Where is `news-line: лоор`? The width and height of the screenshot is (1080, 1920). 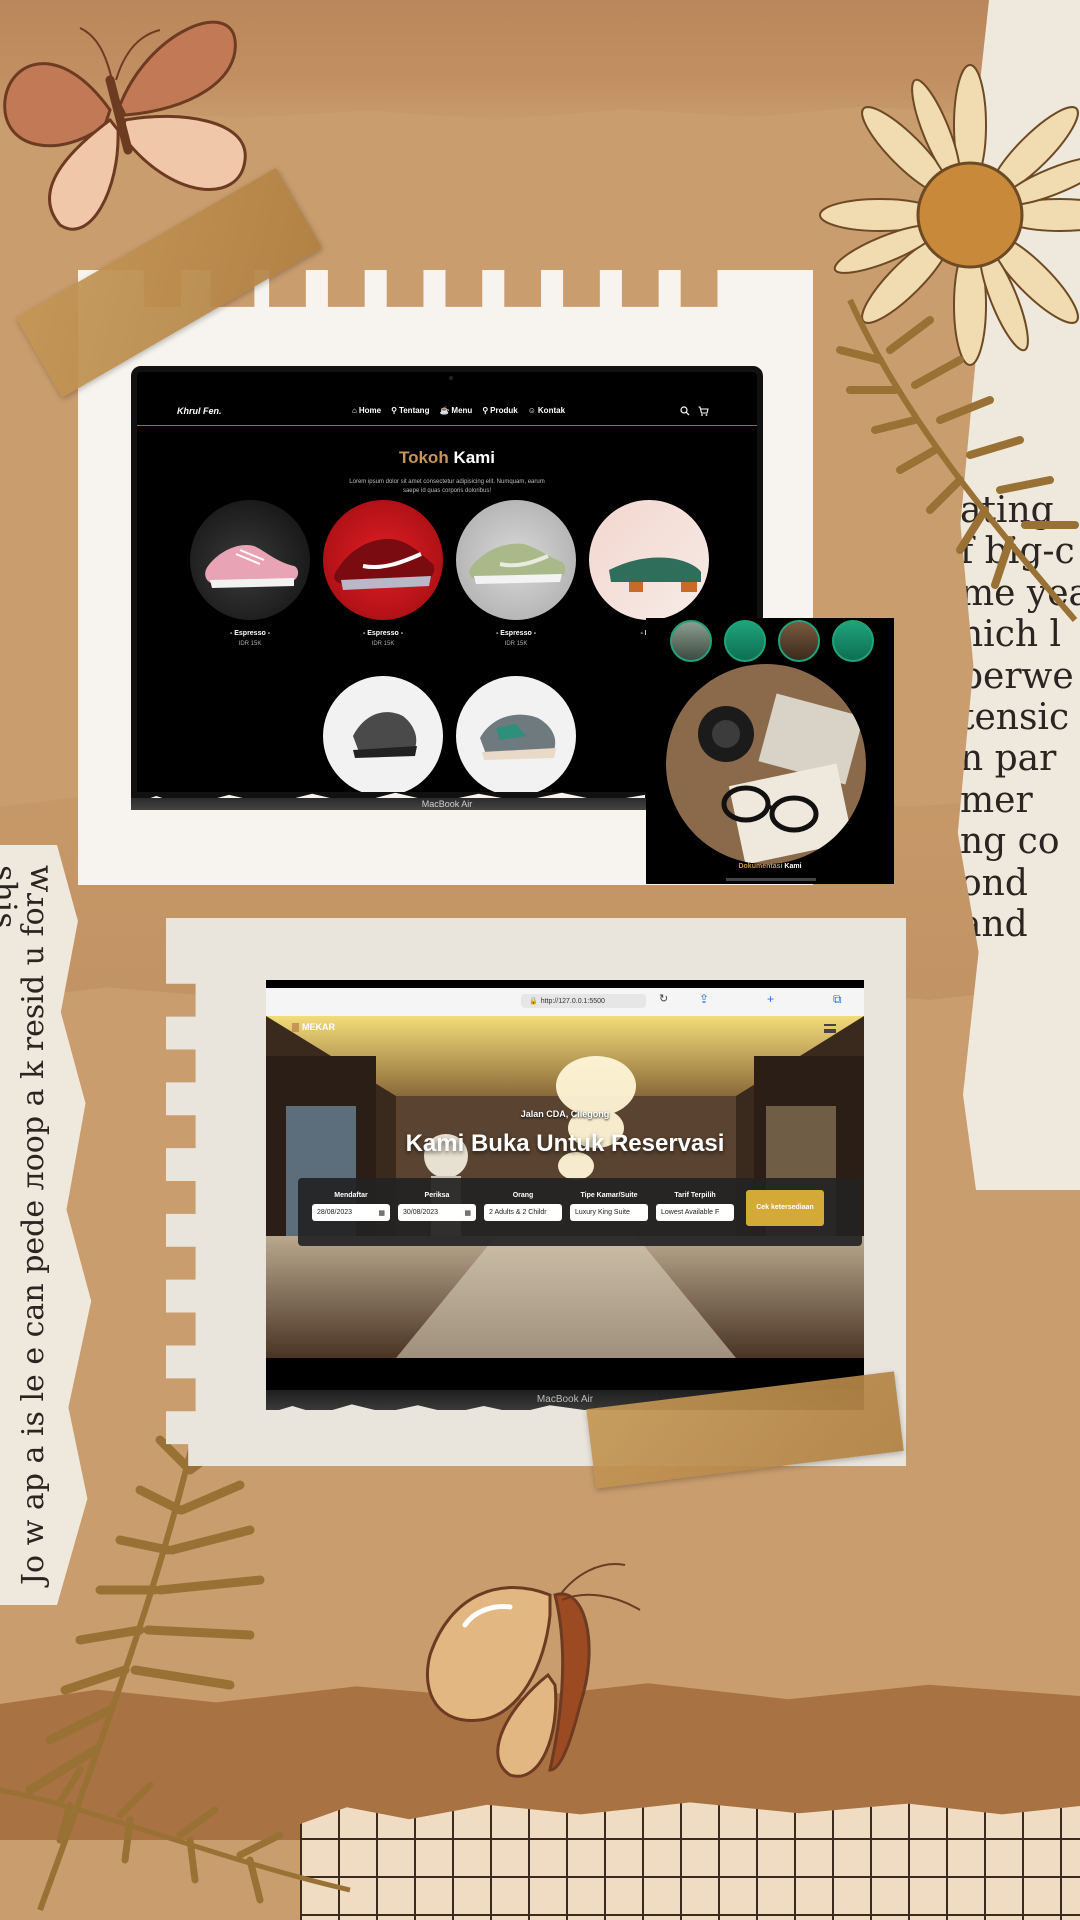
news-line: лоор is located at coordinates (33, 1153).